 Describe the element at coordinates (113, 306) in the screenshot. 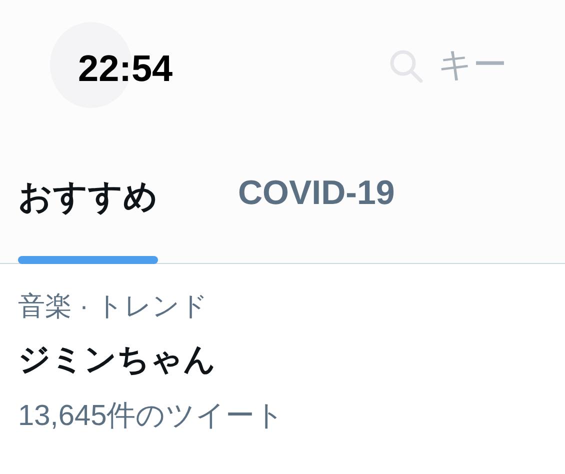

I see `trend-context: 音楽 · トレンド` at that location.